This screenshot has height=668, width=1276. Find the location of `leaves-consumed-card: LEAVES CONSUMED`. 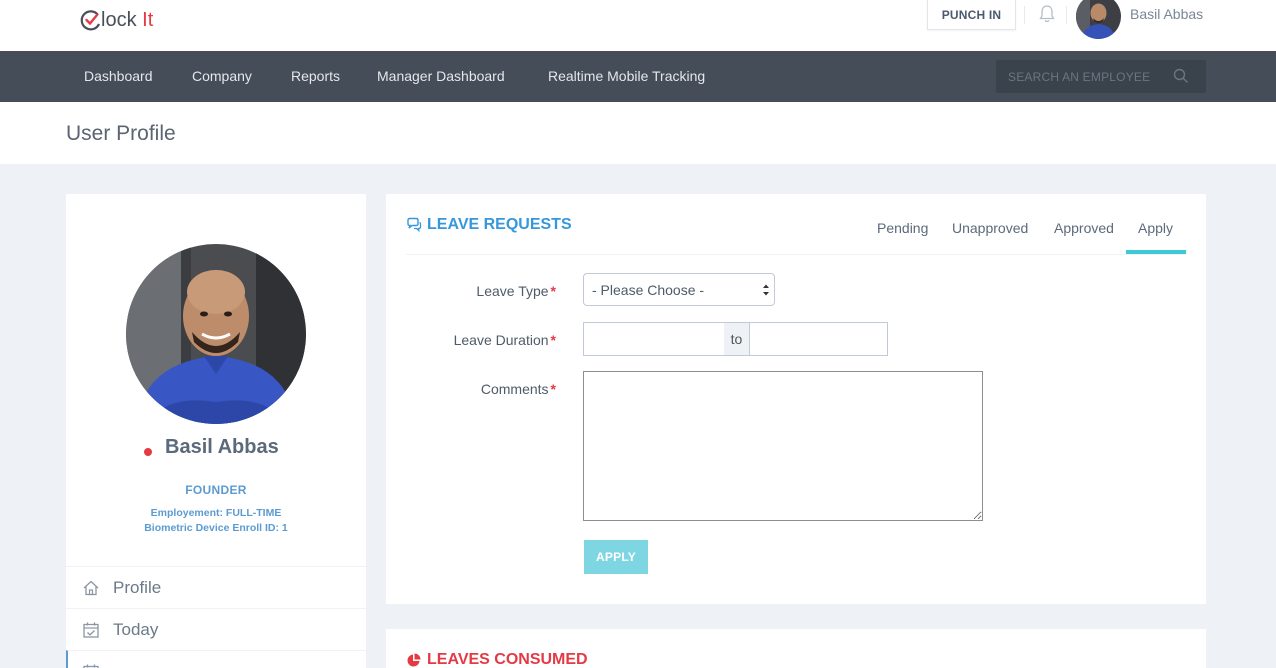

leaves-consumed-card: LEAVES CONSUMED is located at coordinates (796, 648).